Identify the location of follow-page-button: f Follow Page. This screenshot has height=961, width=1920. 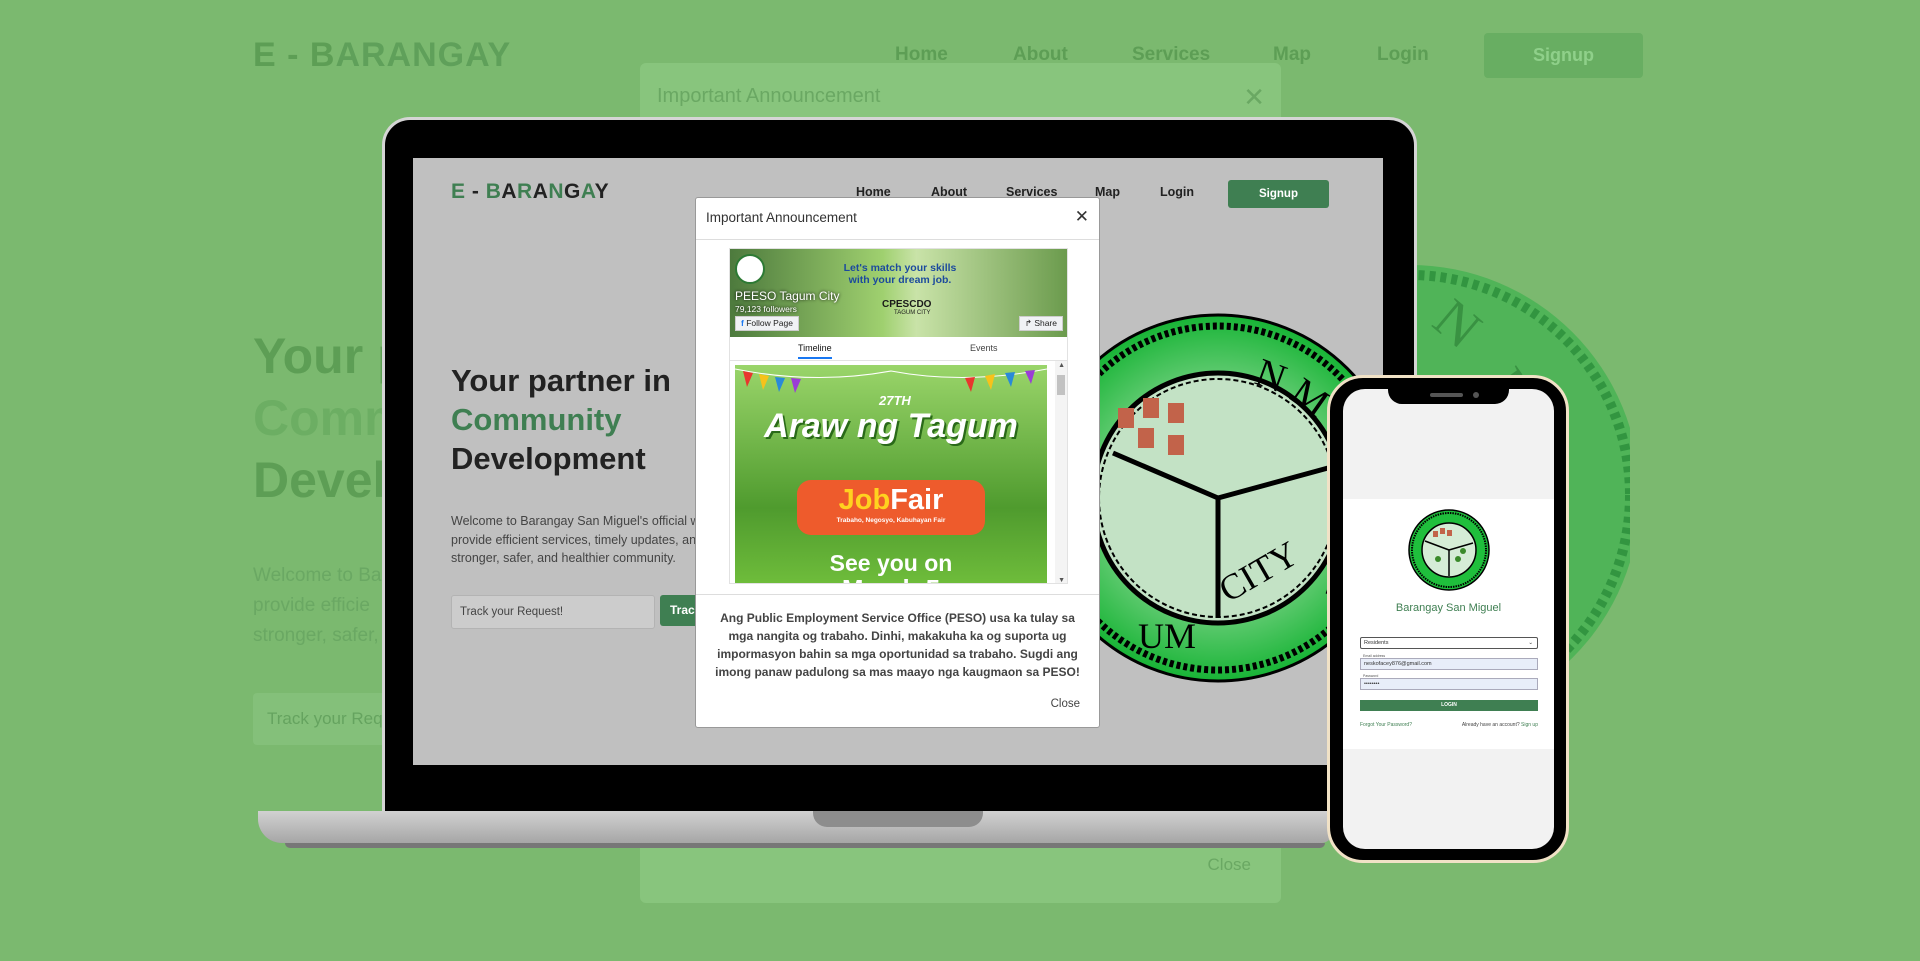
(767, 323).